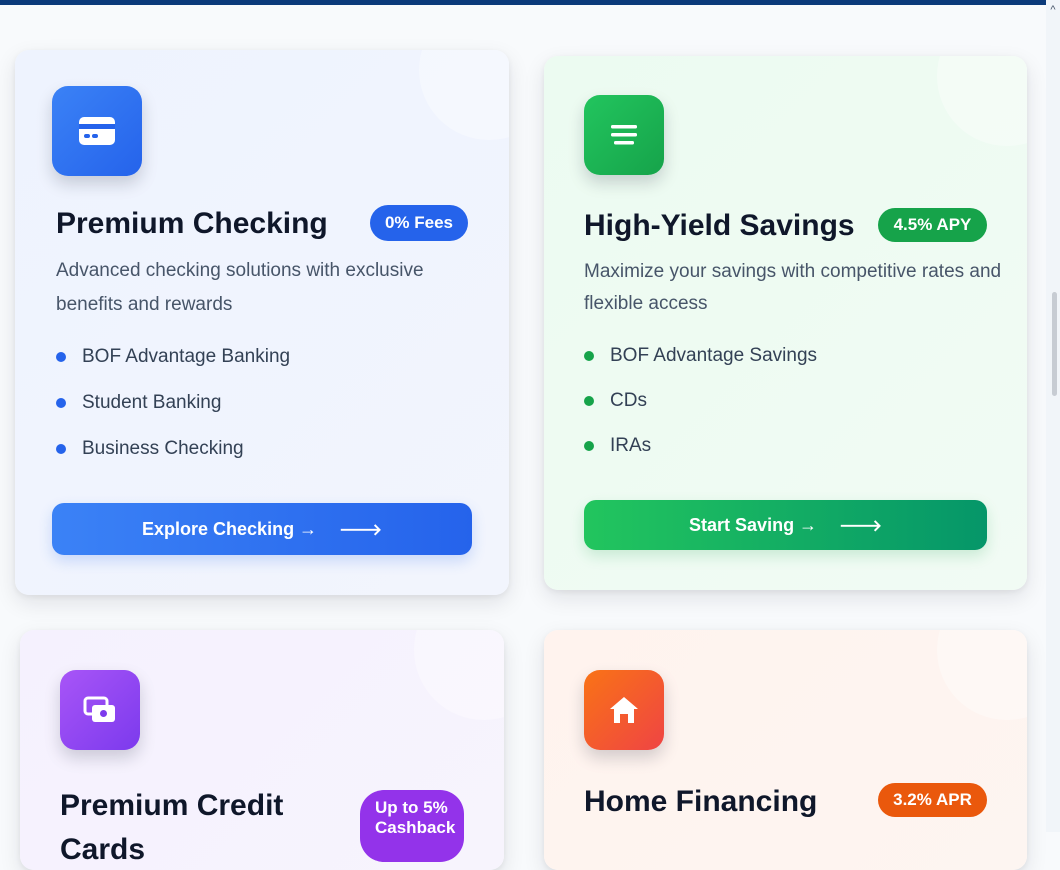 Image resolution: width=1060 pixels, height=870 pixels. I want to click on button-label: Start Saving →, so click(753, 524).